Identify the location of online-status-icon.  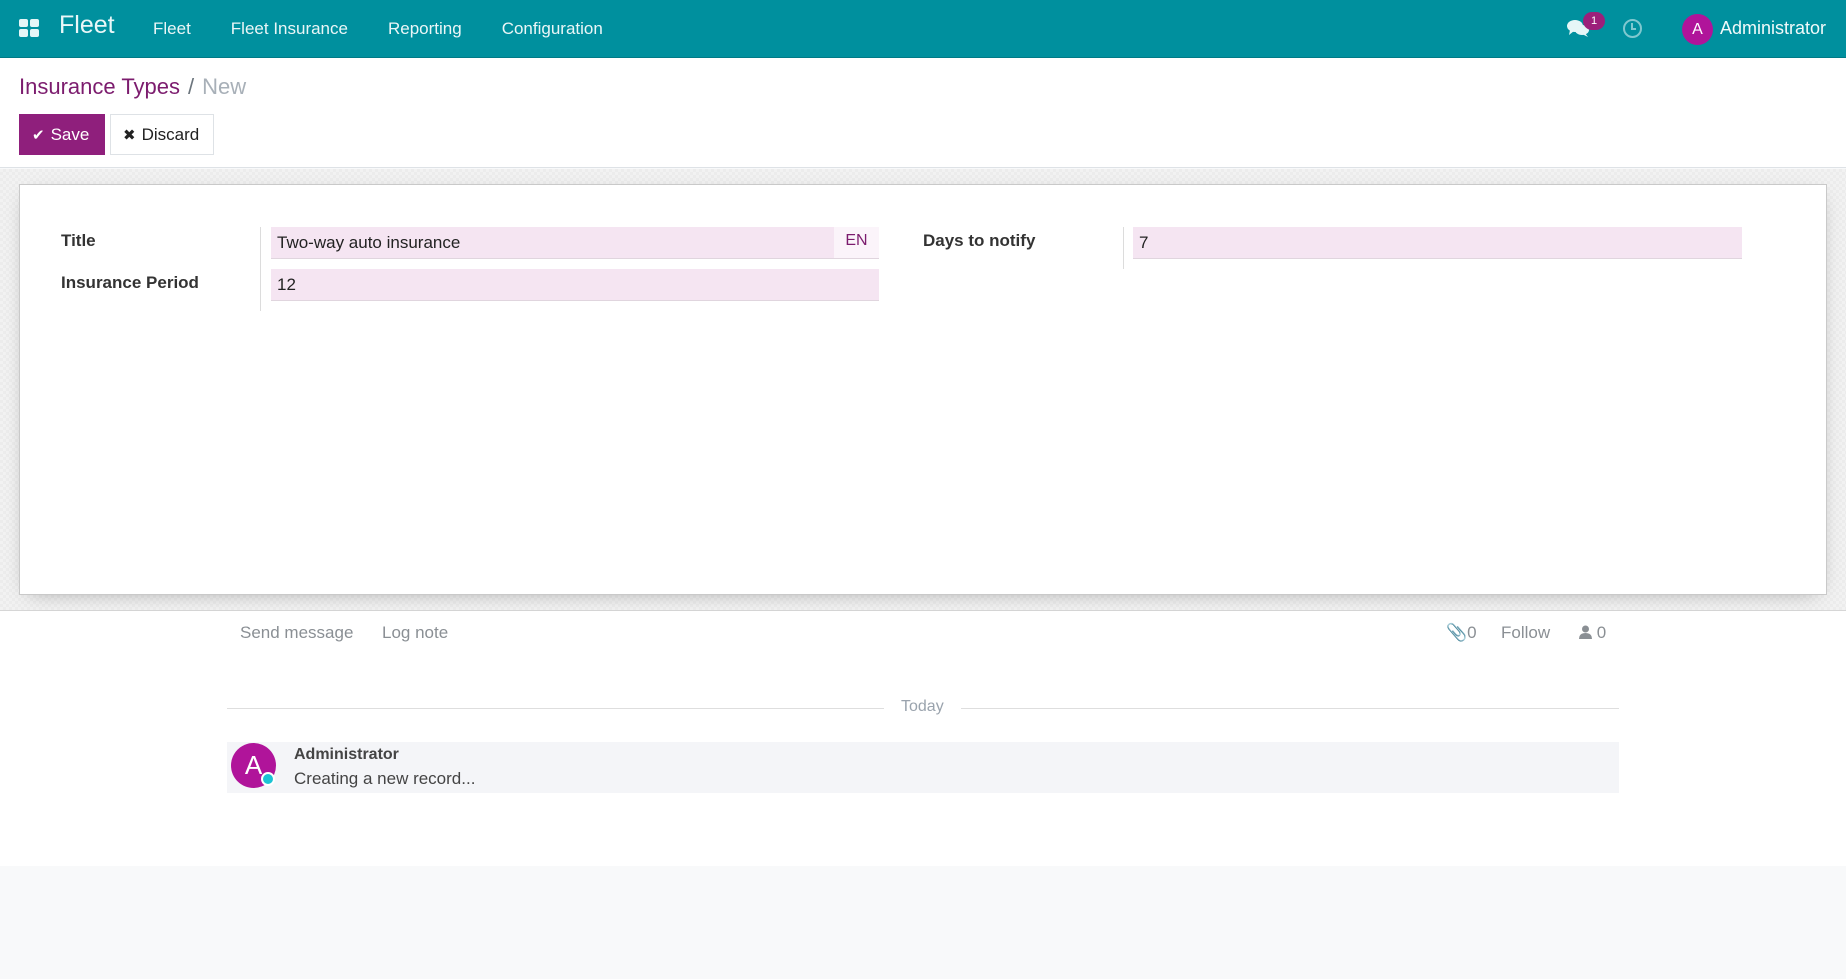
(268, 779).